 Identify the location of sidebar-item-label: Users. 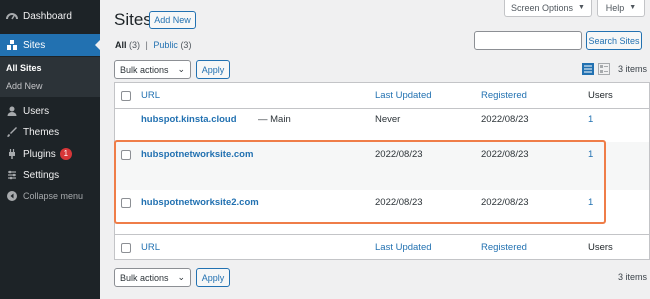
(36, 111).